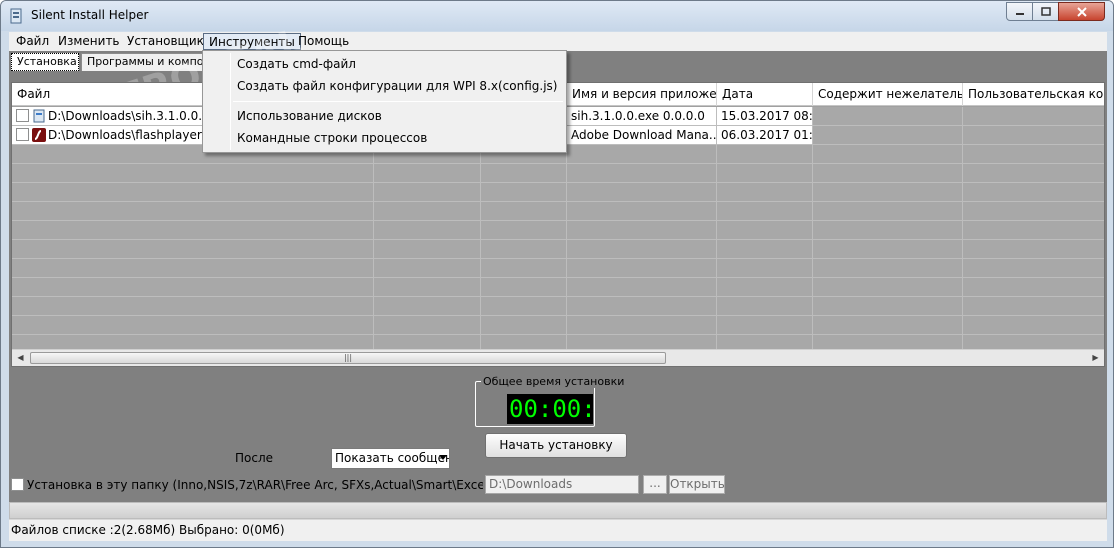  What do you see at coordinates (1019, 11) in the screenshot?
I see `minimize-button` at bounding box center [1019, 11].